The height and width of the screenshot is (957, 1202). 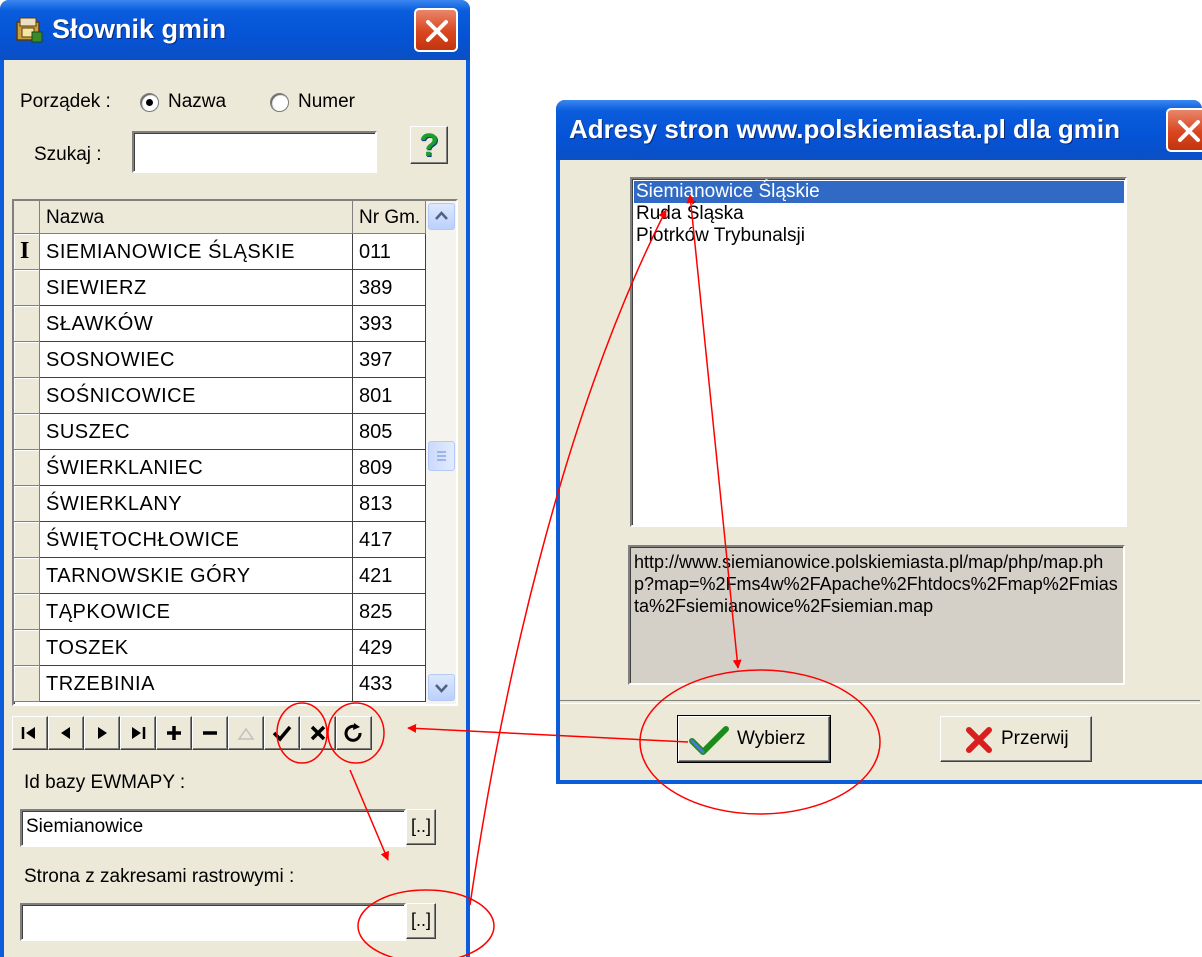 What do you see at coordinates (326, 102) in the screenshot?
I see `order-number-label: Numer` at bounding box center [326, 102].